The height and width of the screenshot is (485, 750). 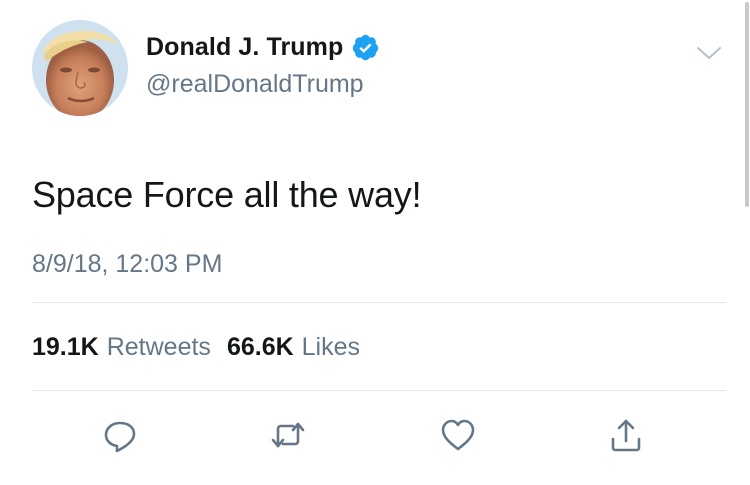 What do you see at coordinates (331, 347) in the screenshot?
I see `likes-label: Likes` at bounding box center [331, 347].